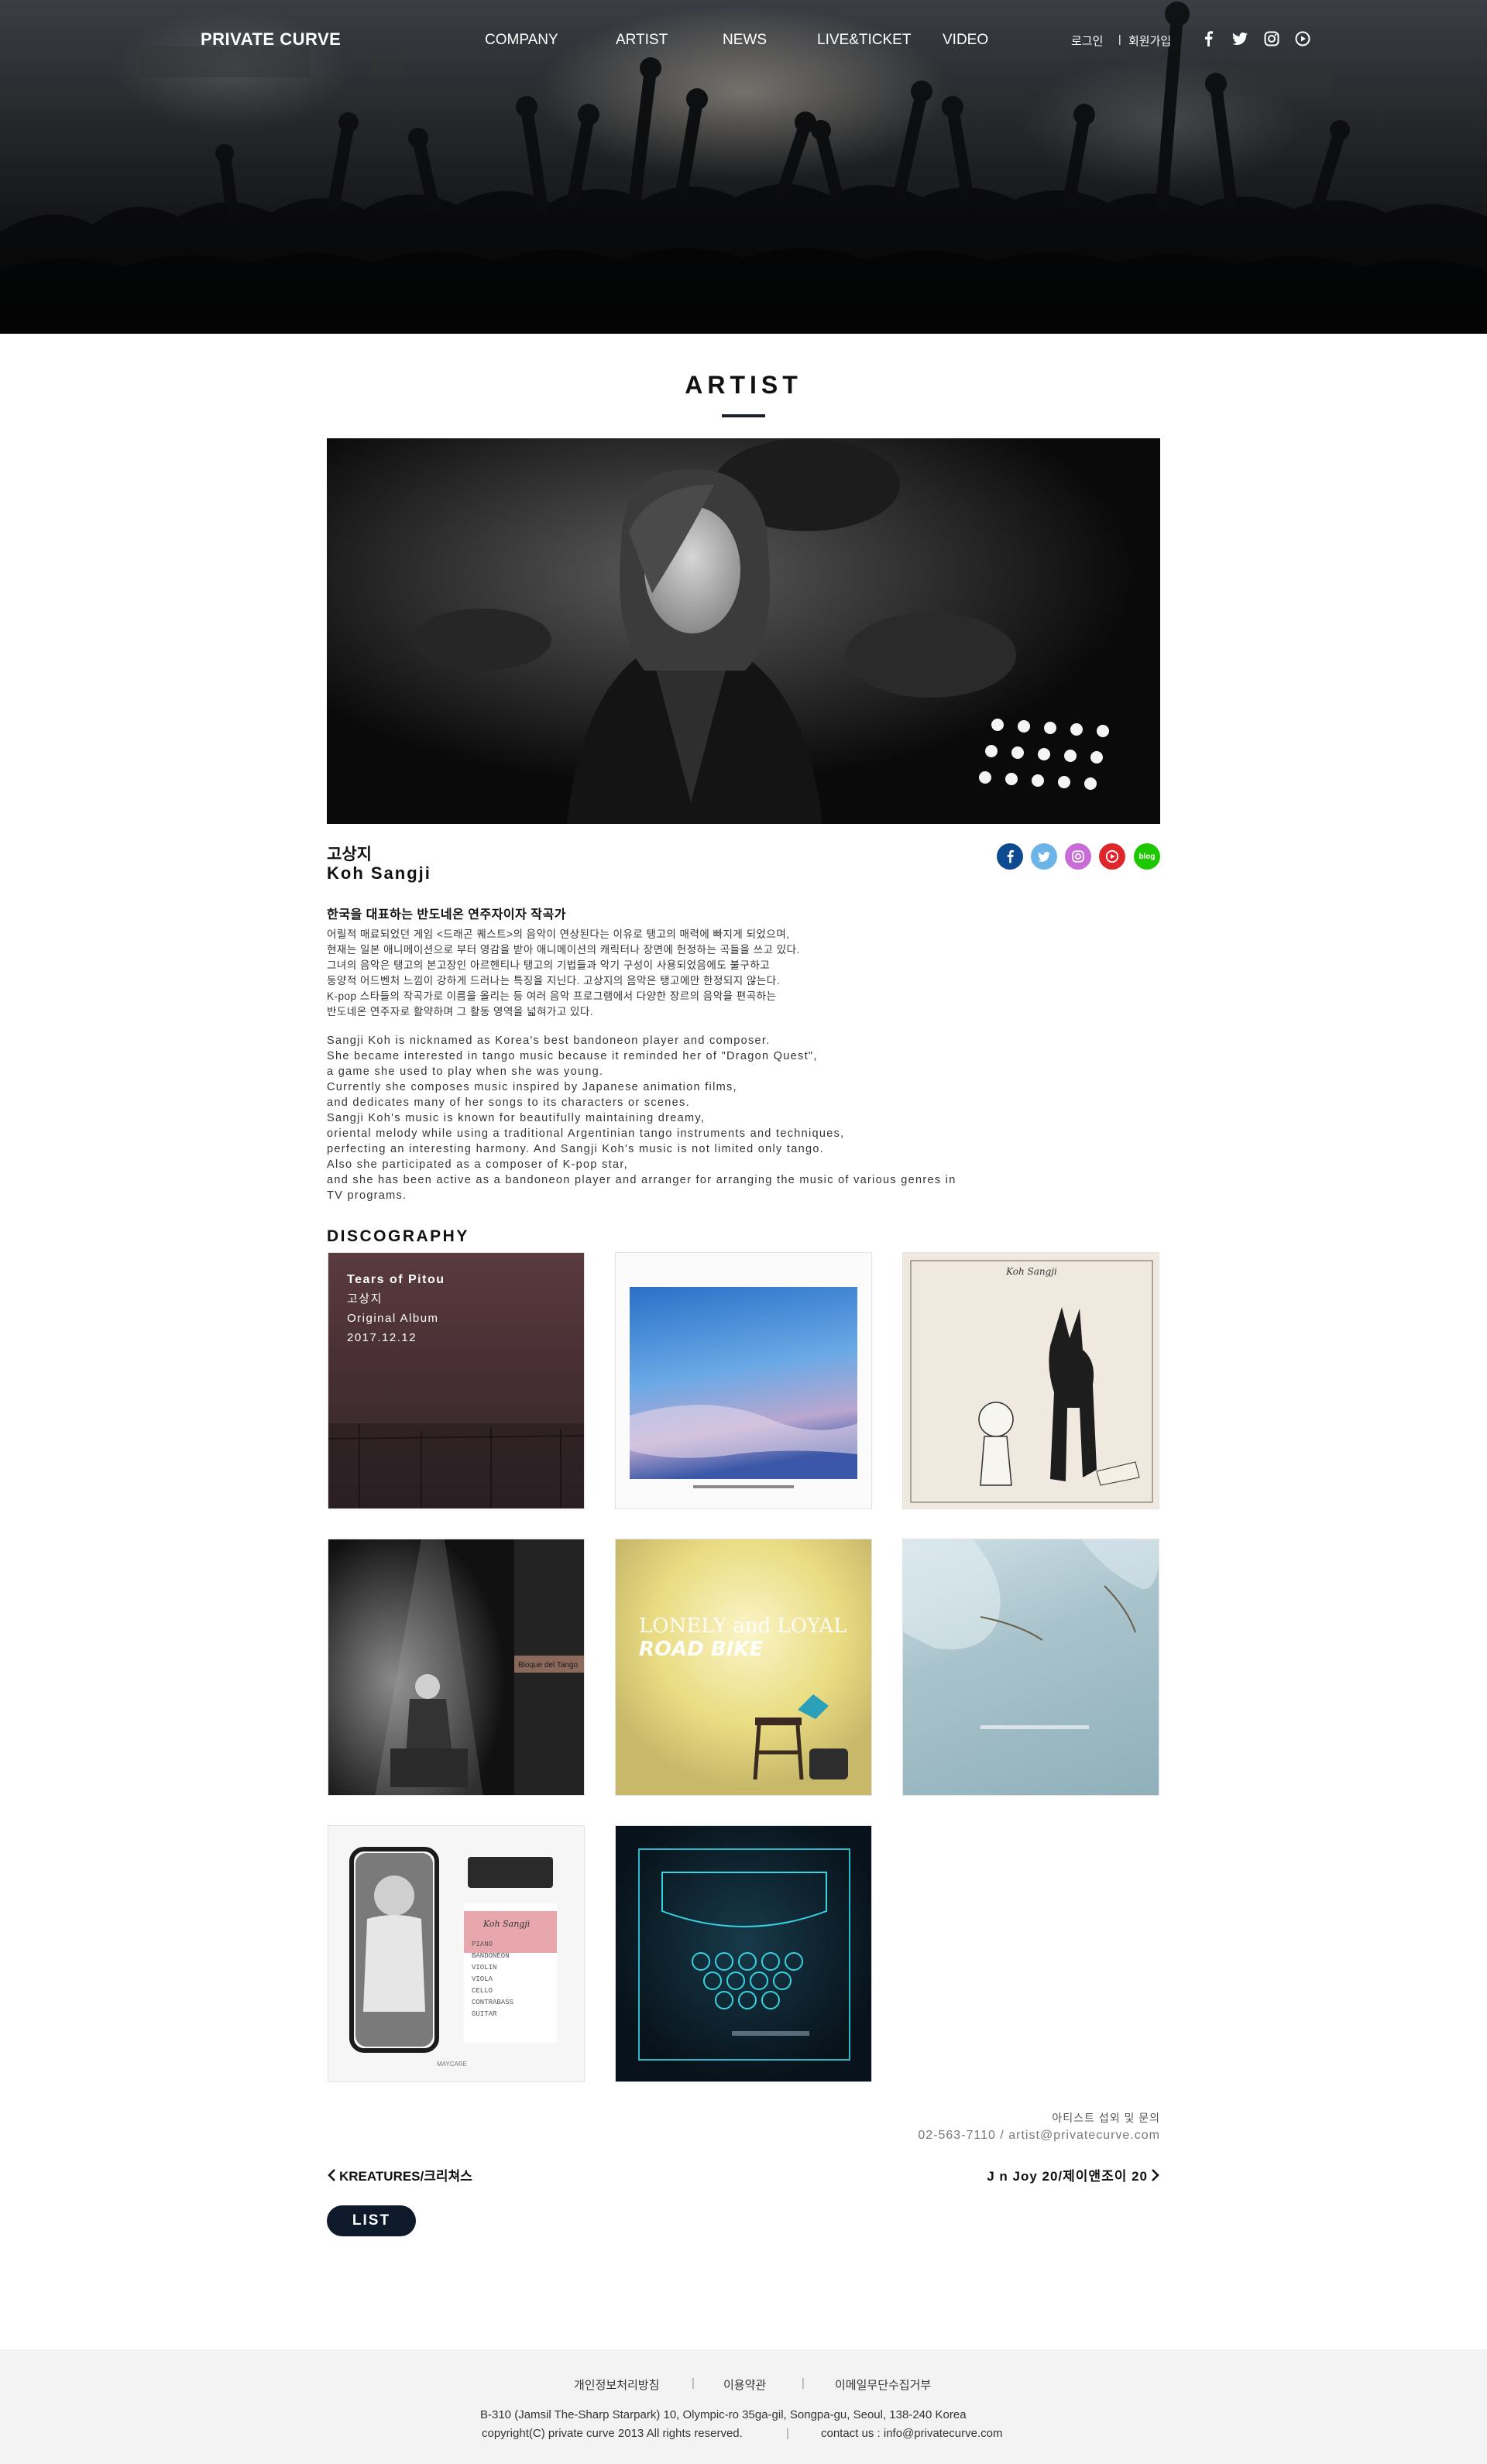 The width and height of the screenshot is (1487, 2464). I want to click on cover-text: CONTRABASS, so click(493, 2003).